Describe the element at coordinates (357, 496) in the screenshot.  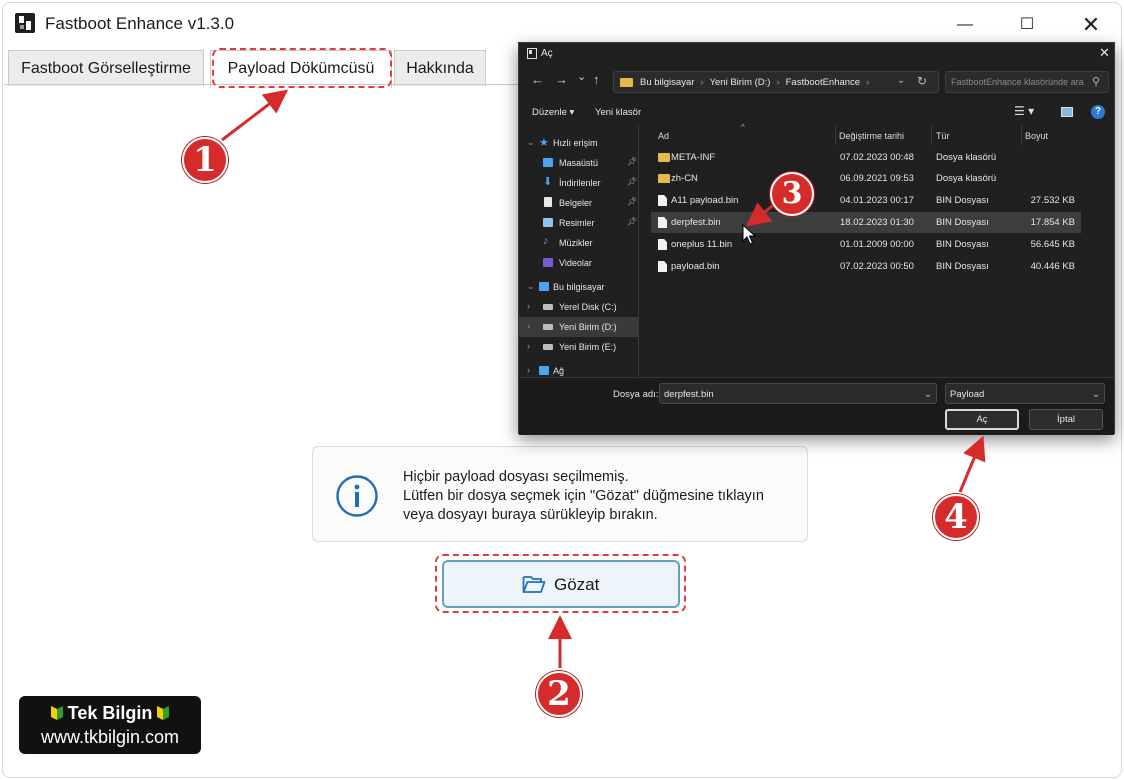
I see `info-icon` at that location.